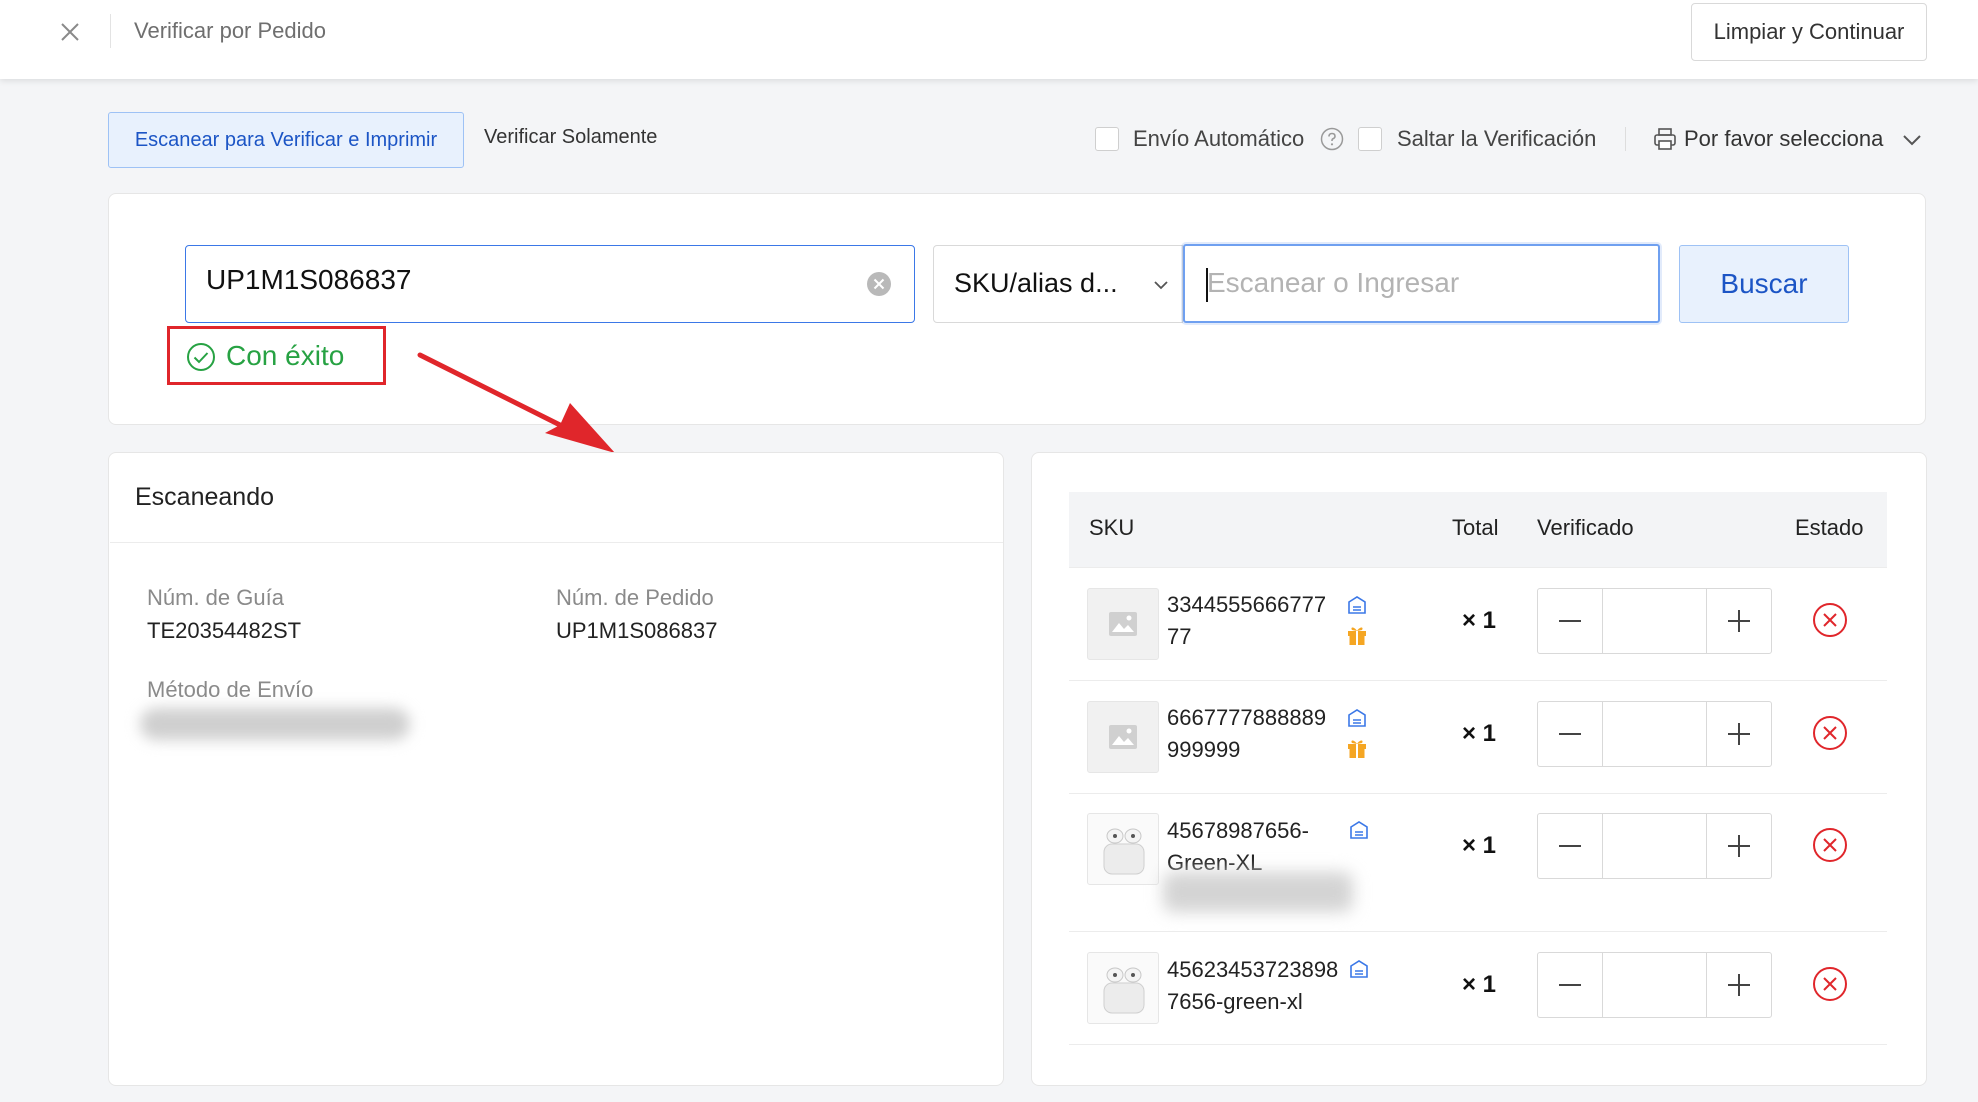 This screenshot has width=1978, height=1102. I want to click on printer-select: Por favor selecciona, so click(1783, 139).